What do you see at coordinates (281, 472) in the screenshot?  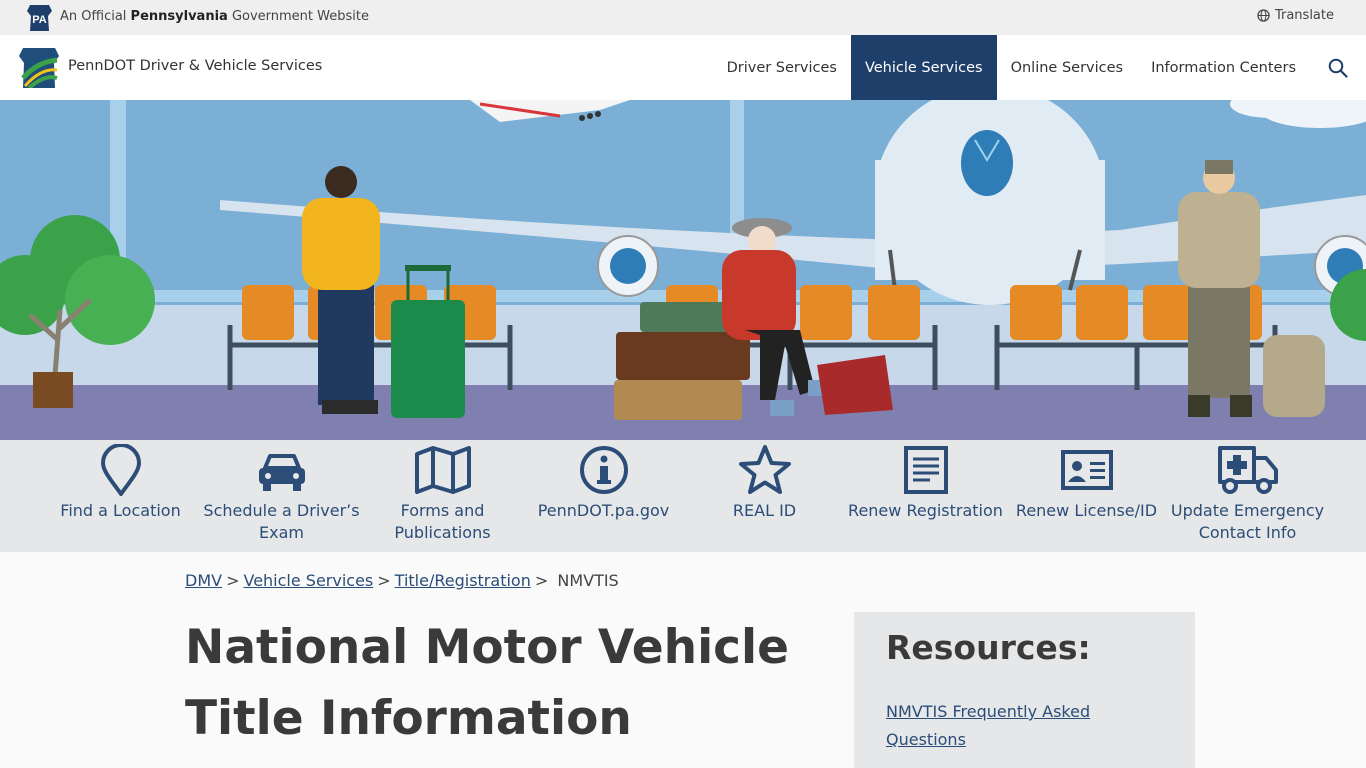 I see `car-icon` at bounding box center [281, 472].